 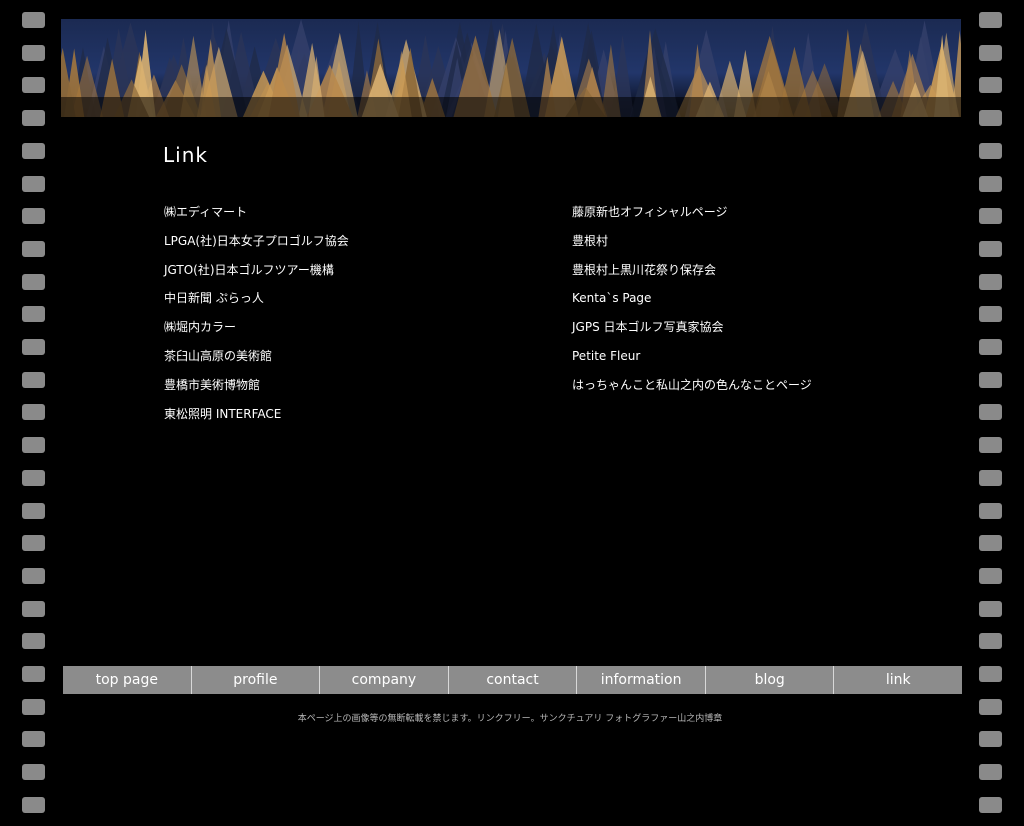 I want to click on link-list-item: はっちゃんこと私山之内の色んなことページ, so click(x=692, y=389).